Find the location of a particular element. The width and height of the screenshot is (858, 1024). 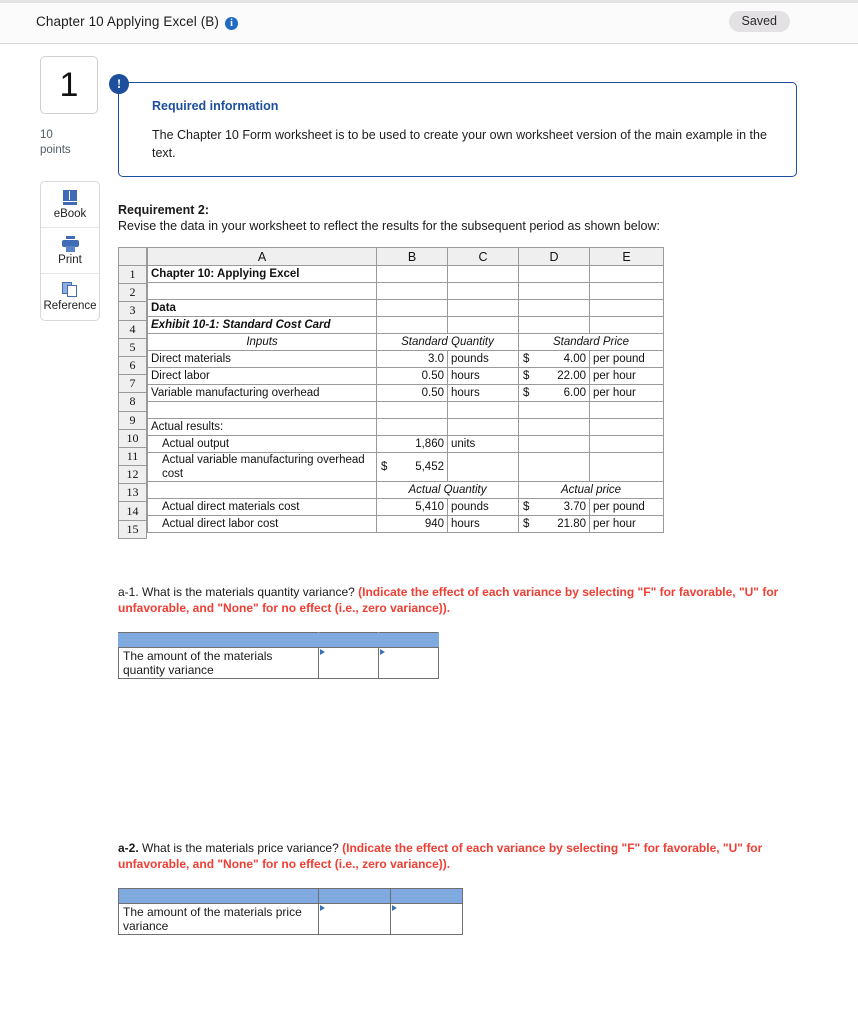

cell-c3 is located at coordinates (483, 308).